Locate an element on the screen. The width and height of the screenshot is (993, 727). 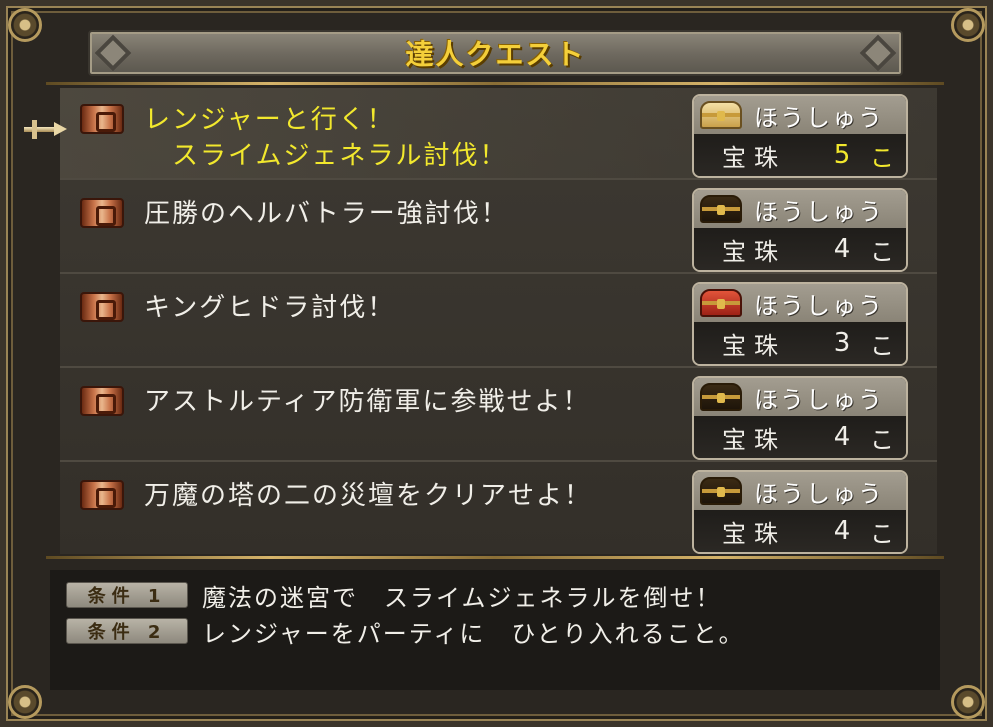
quest-row: レンジャーと行く！ スライムジェネラル討伐！ ほうしゅう 宝珠 5 こ is located at coordinates (498, 134).